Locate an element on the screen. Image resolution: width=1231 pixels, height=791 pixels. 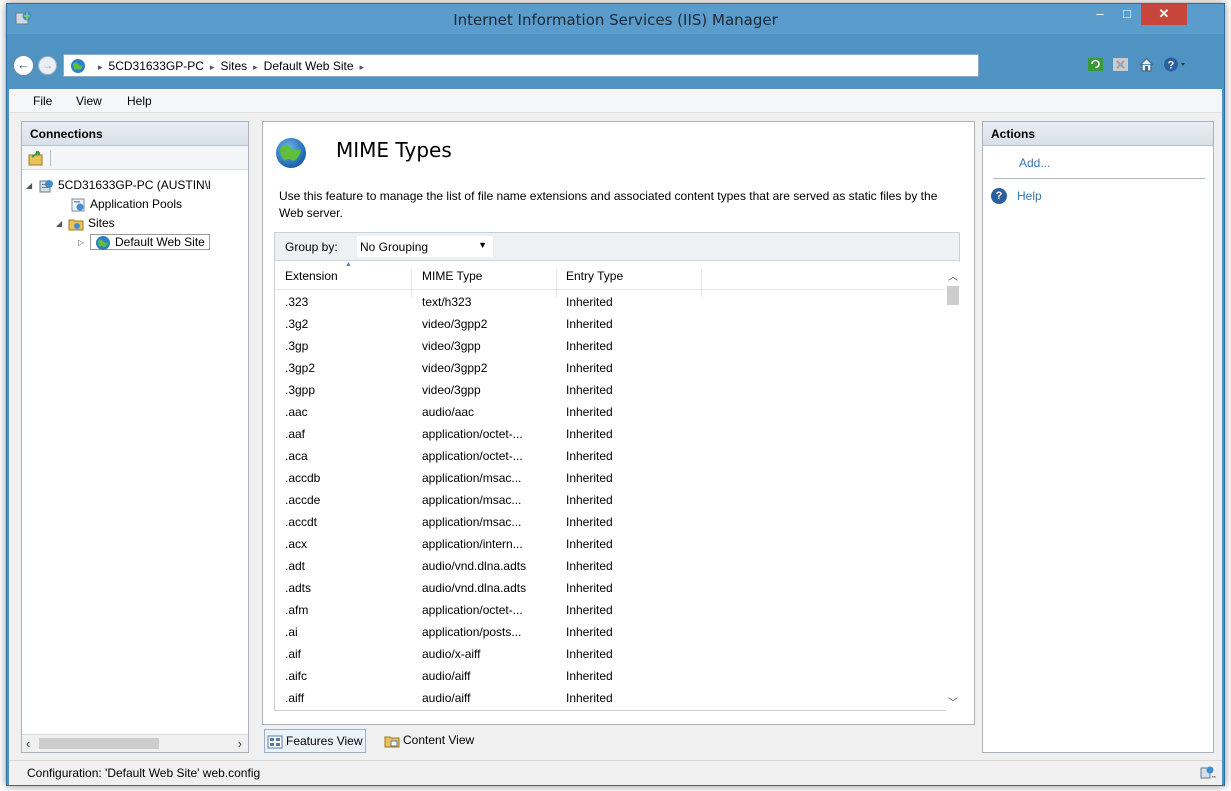
forward-button: → is located at coordinates (47, 65).